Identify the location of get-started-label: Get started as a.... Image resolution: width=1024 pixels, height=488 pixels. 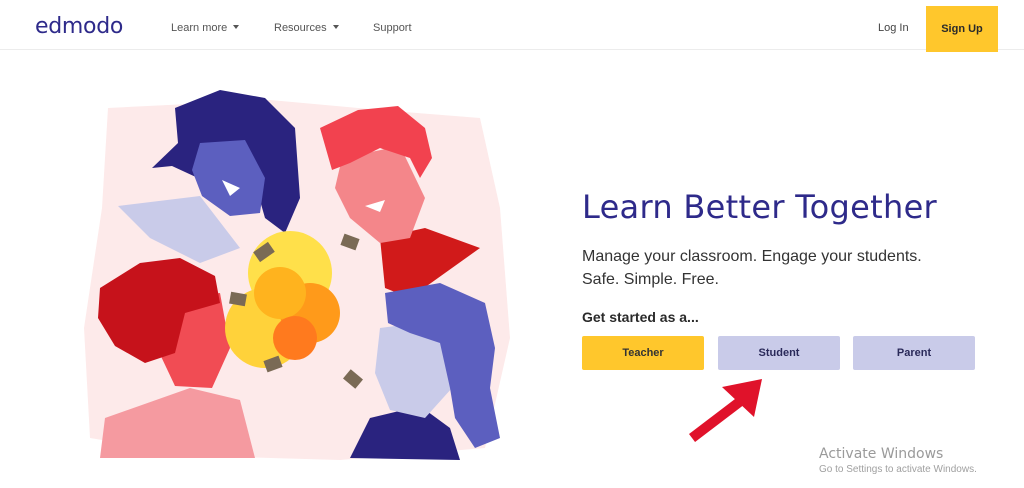
(640, 317).